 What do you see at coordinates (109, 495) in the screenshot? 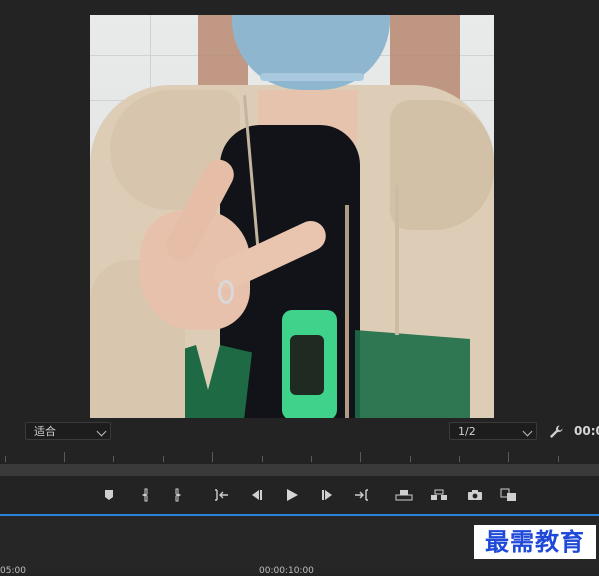
I see `add-marker-icon` at bounding box center [109, 495].